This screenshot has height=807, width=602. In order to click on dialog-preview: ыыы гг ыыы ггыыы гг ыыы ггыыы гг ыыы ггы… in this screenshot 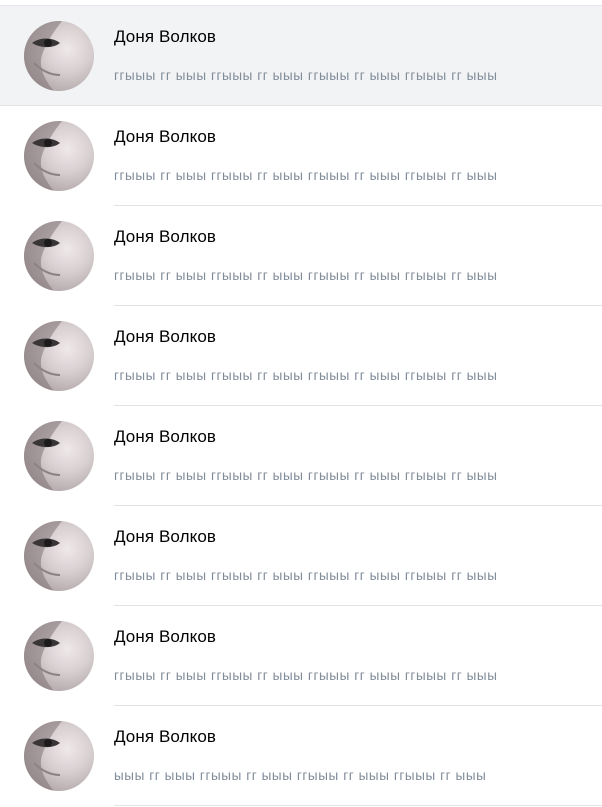, I will do `click(300, 775)`.